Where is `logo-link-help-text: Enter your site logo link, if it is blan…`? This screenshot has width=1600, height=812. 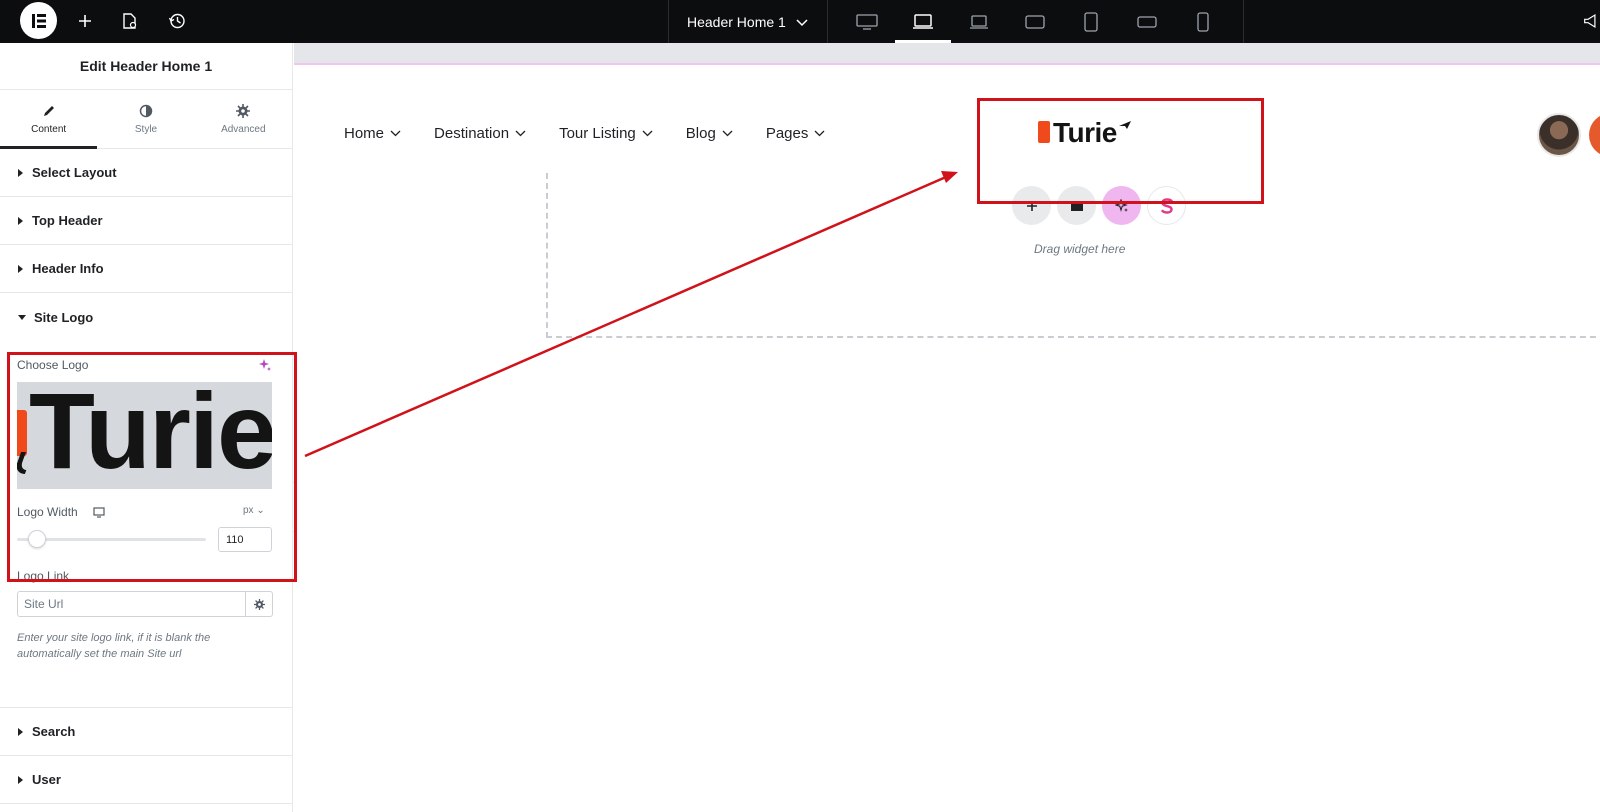 logo-link-help-text: Enter your site logo link, if it is blan… is located at coordinates (114, 646).